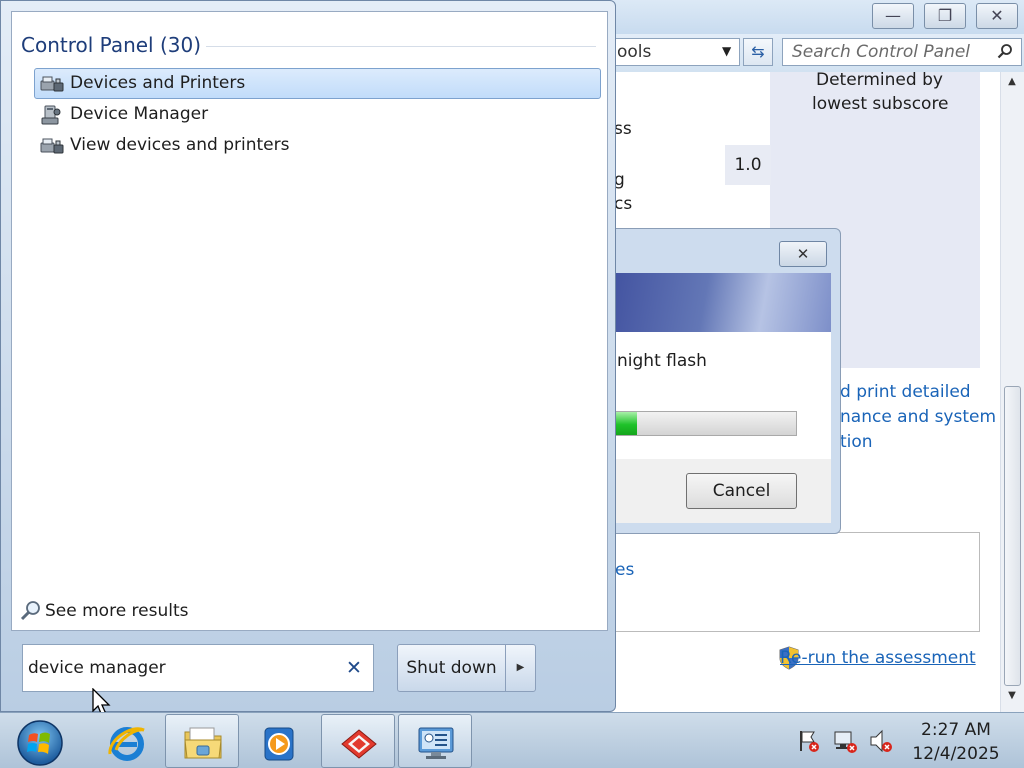 Image resolution: width=1024 pixels, height=768 pixels. What do you see at coordinates (30, 611) in the screenshot?
I see `magnifier-icon` at bounding box center [30, 611].